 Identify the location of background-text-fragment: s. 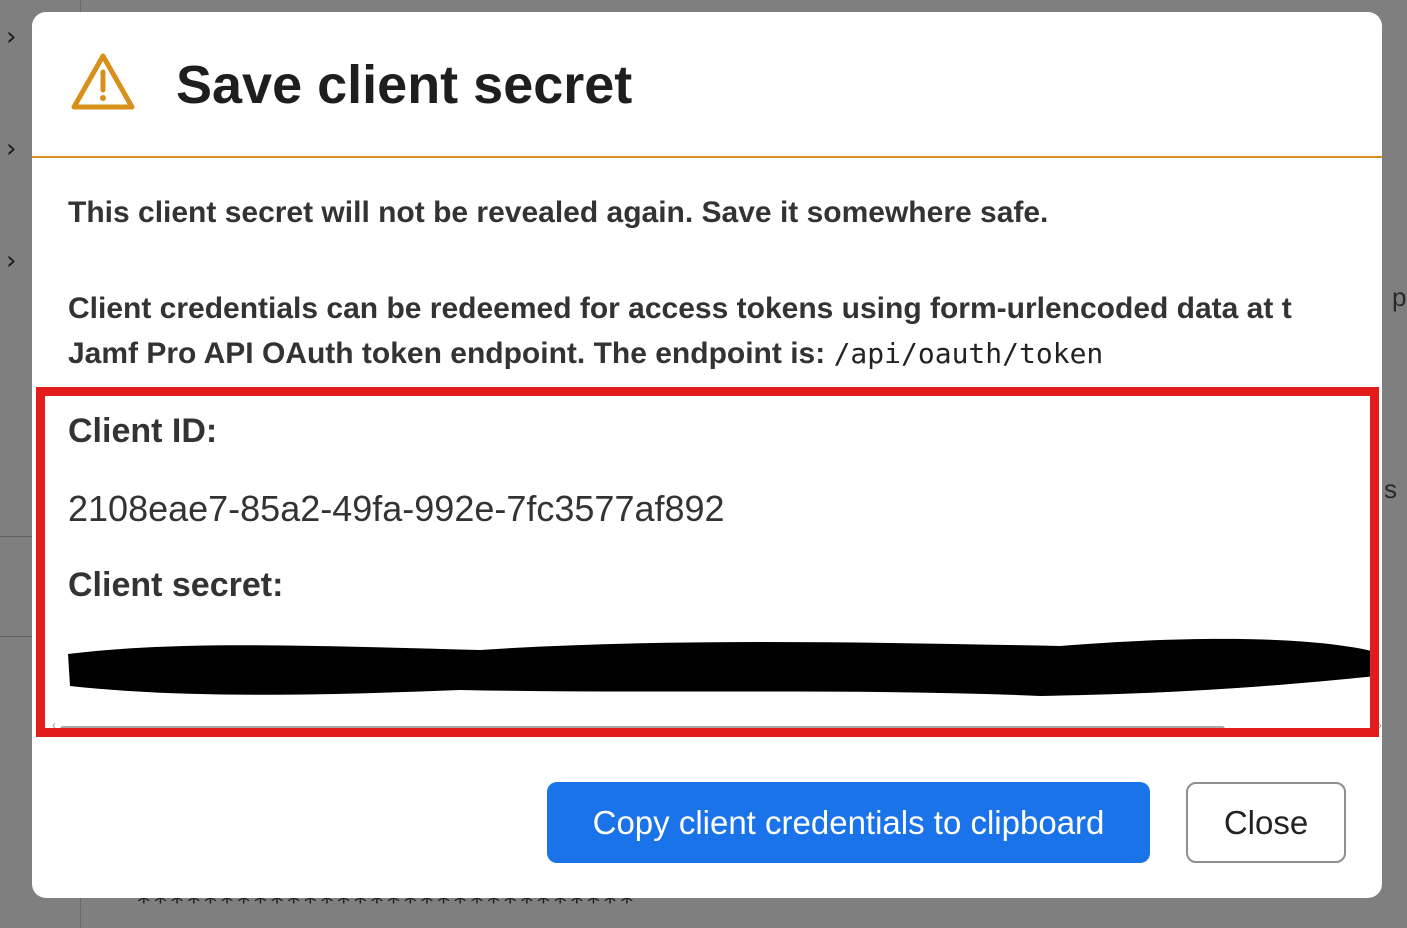
(1390, 489).